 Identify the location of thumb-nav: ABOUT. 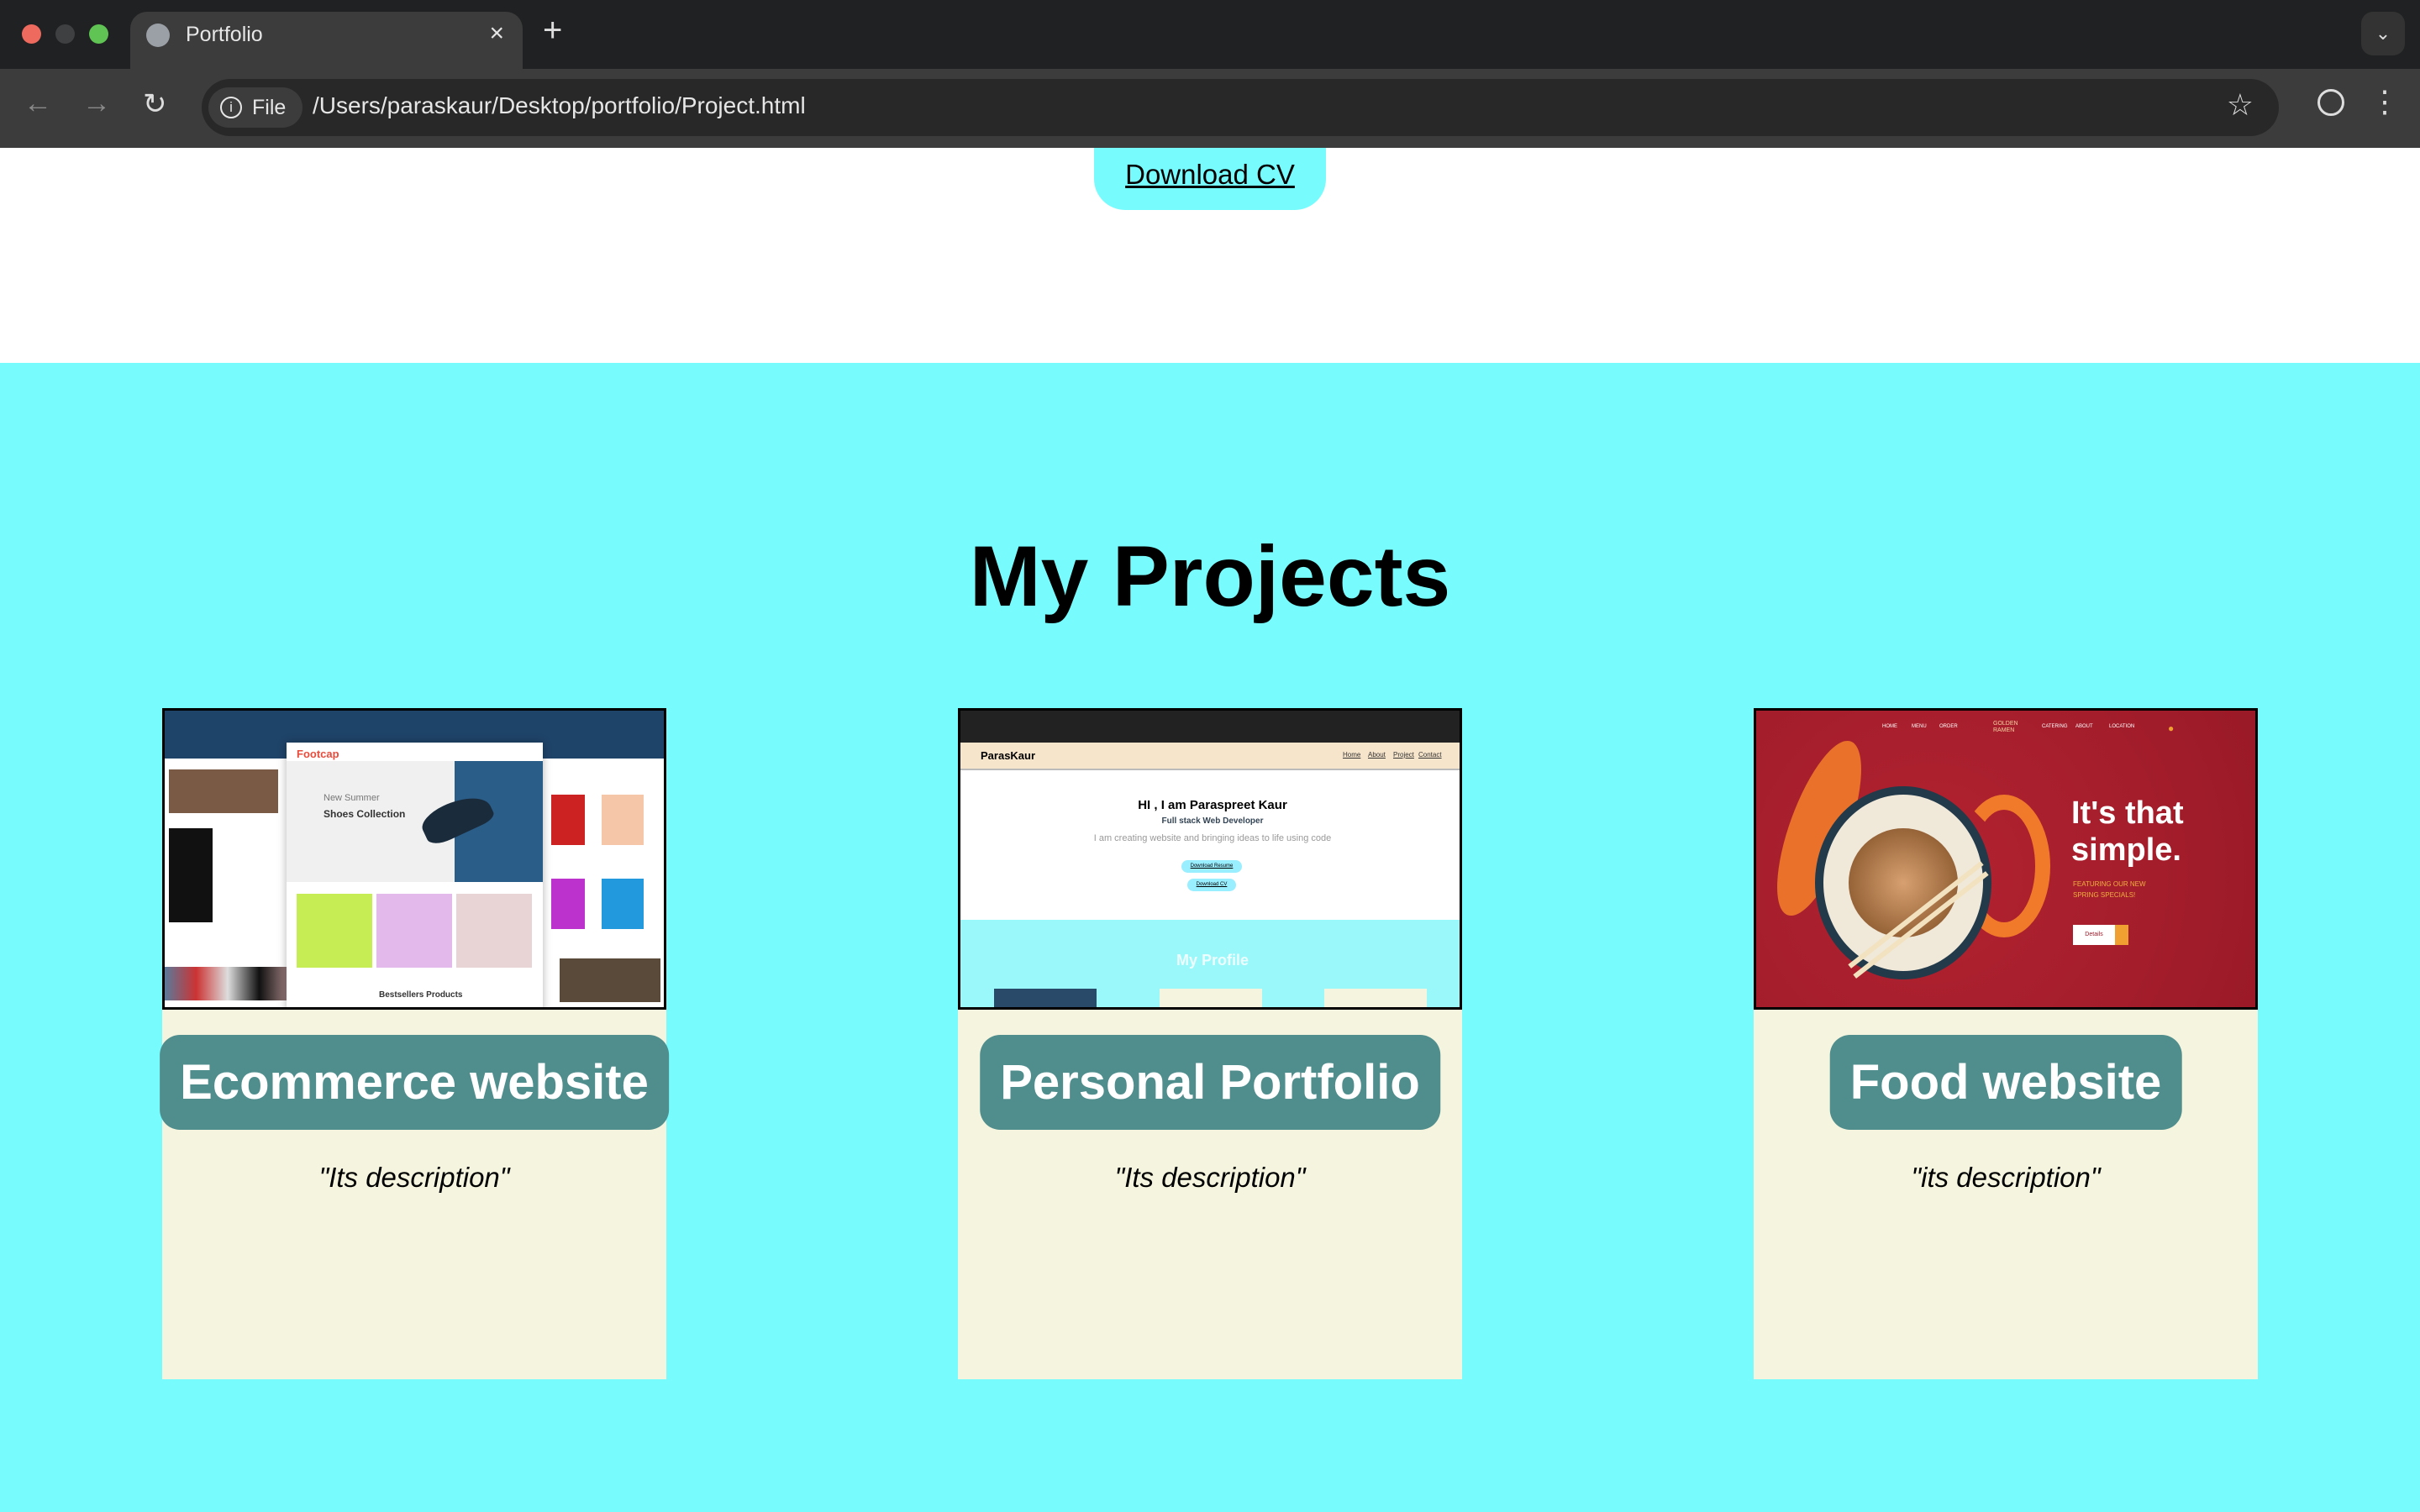
(2084, 726).